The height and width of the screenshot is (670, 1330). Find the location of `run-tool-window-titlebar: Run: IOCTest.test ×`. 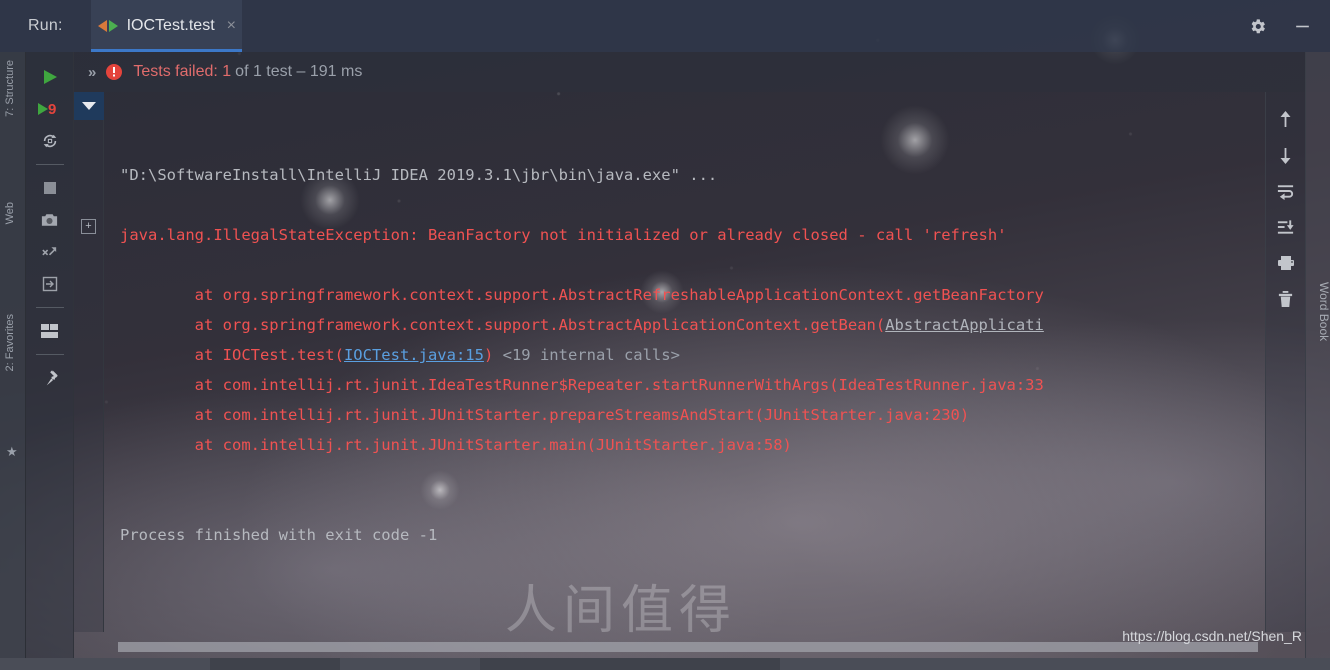

run-tool-window-titlebar: Run: IOCTest.test × is located at coordinates (665, 26).